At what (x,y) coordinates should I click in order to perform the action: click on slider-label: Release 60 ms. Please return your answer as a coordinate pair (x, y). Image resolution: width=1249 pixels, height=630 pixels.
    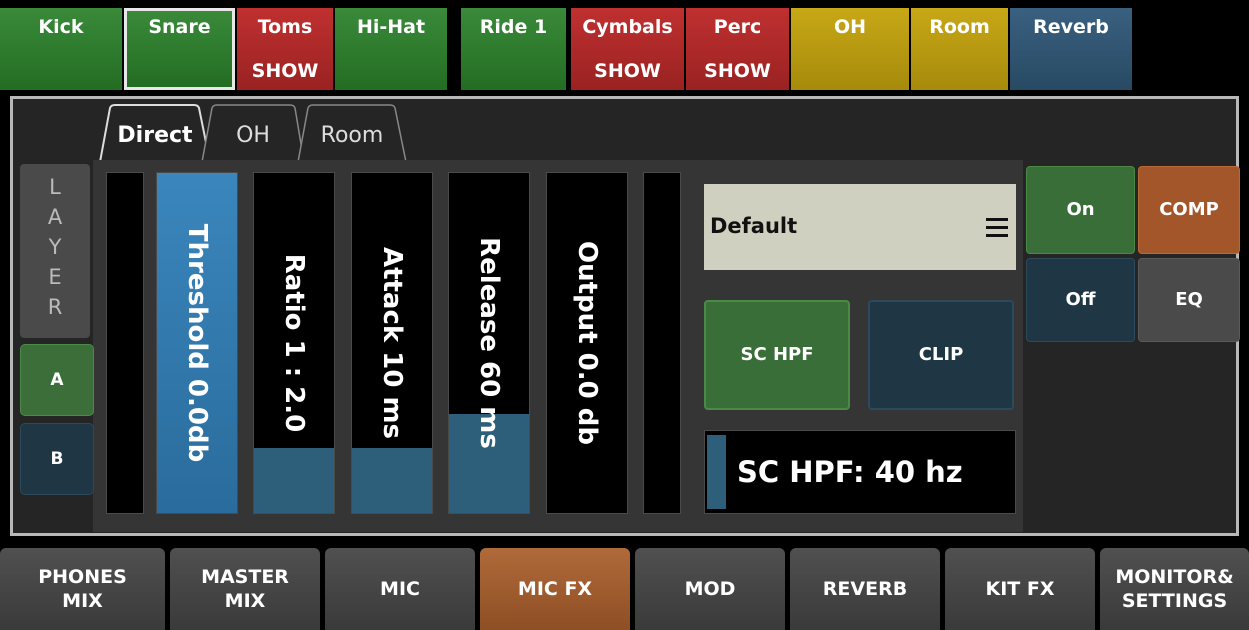
    Looking at the image, I should click on (489, 343).